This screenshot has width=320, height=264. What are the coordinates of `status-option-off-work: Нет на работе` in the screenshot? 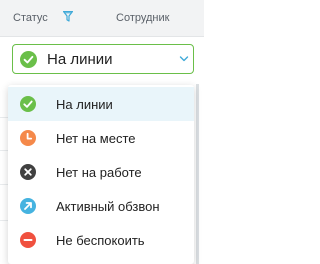 It's located at (101, 172).